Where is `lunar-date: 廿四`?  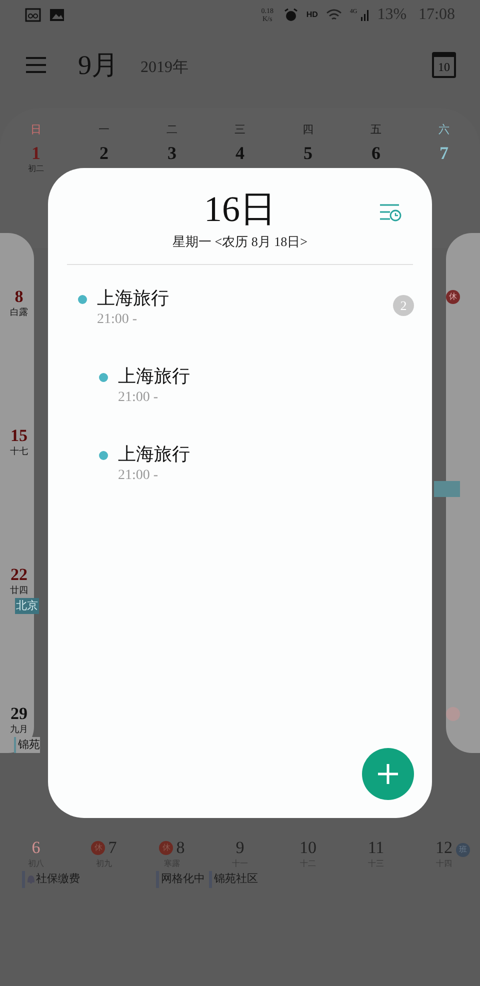
lunar-date: 廿四 is located at coordinates (19, 590).